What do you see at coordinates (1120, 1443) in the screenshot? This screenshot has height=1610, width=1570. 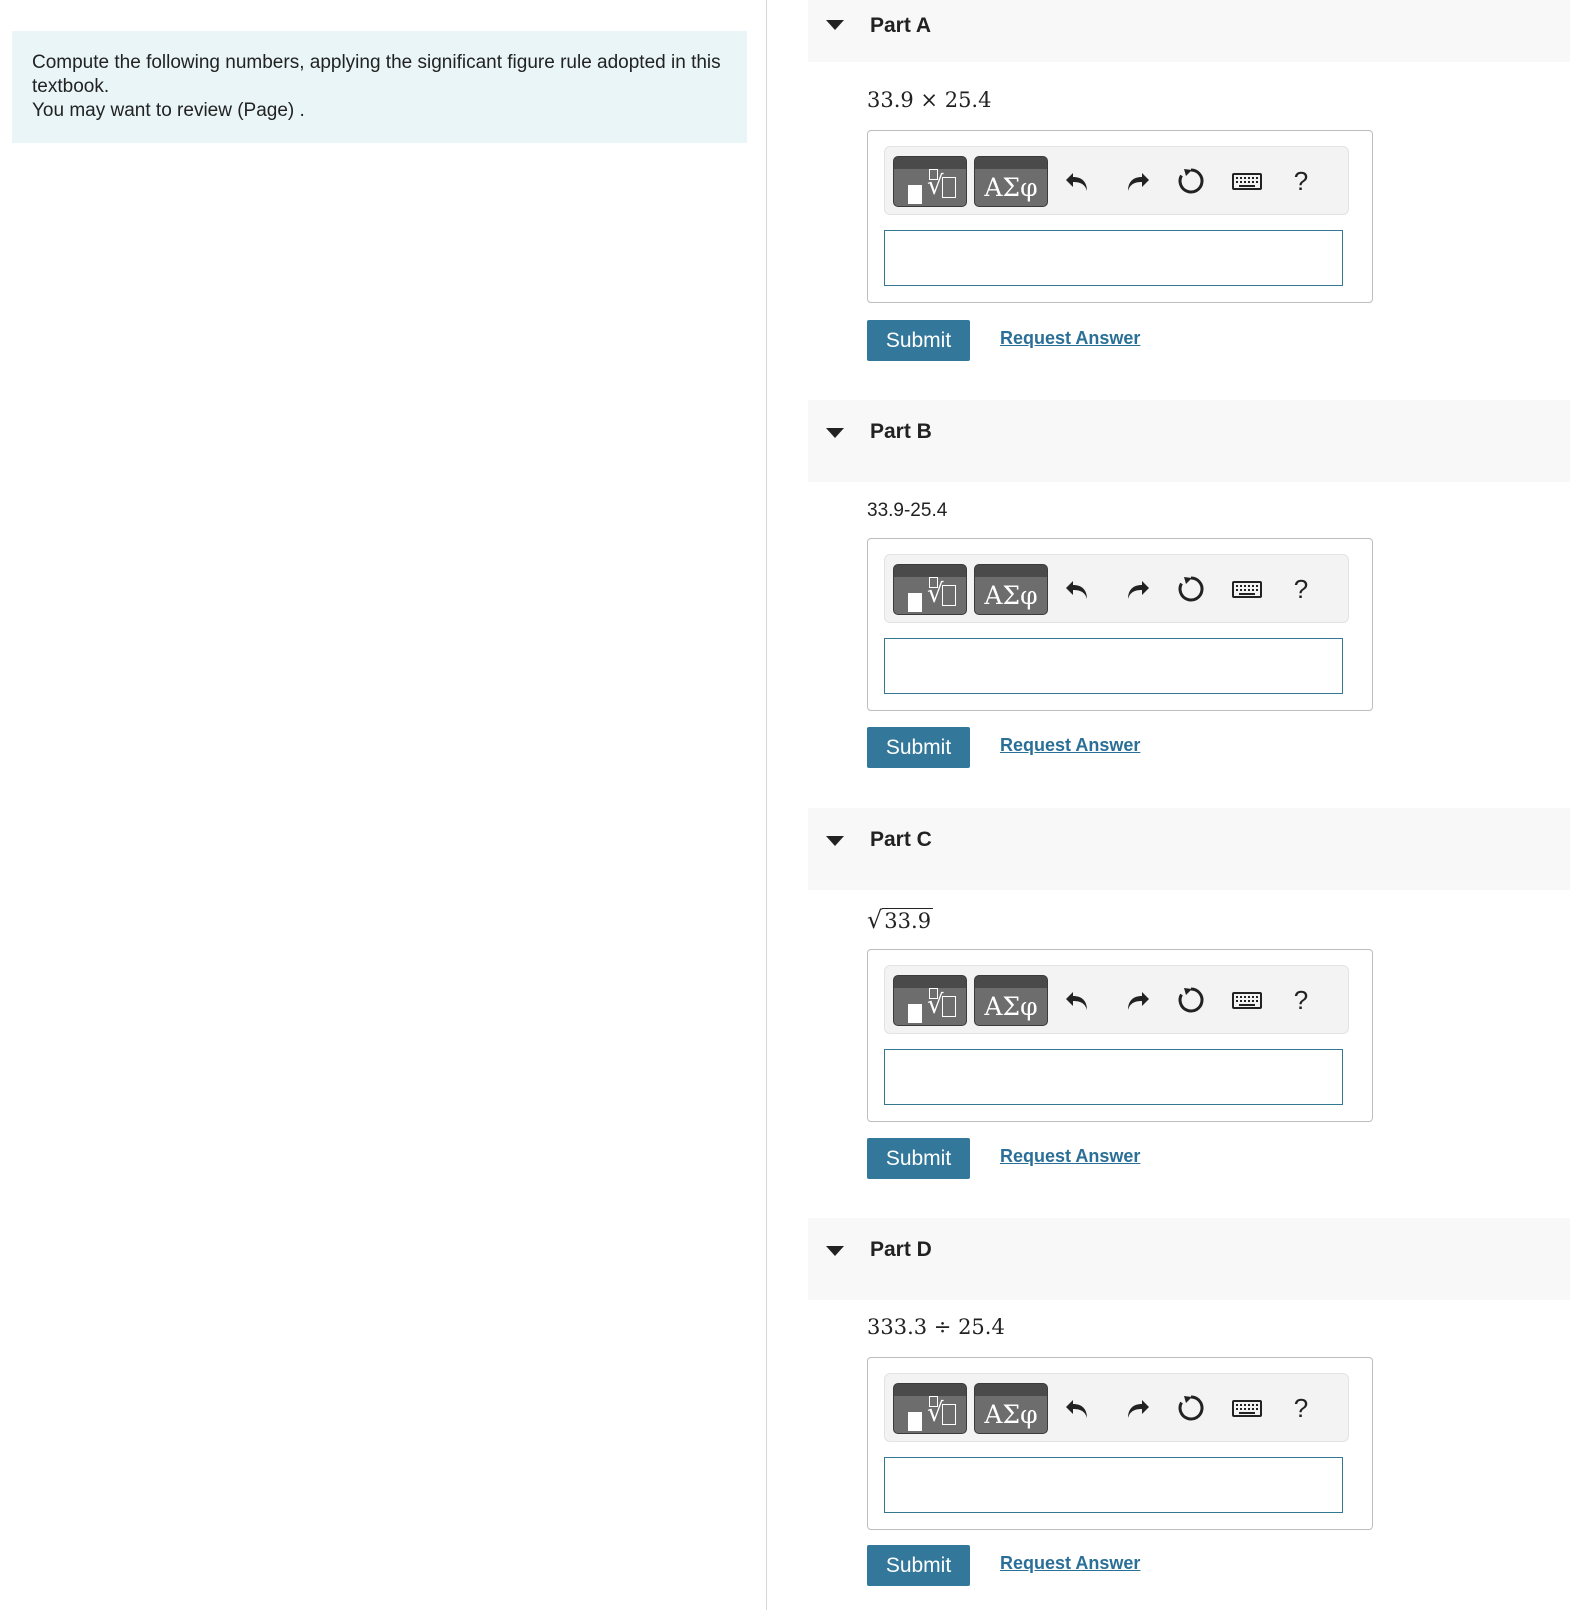 I see `part-d-answer-box: √ ΑΣφ ?` at bounding box center [1120, 1443].